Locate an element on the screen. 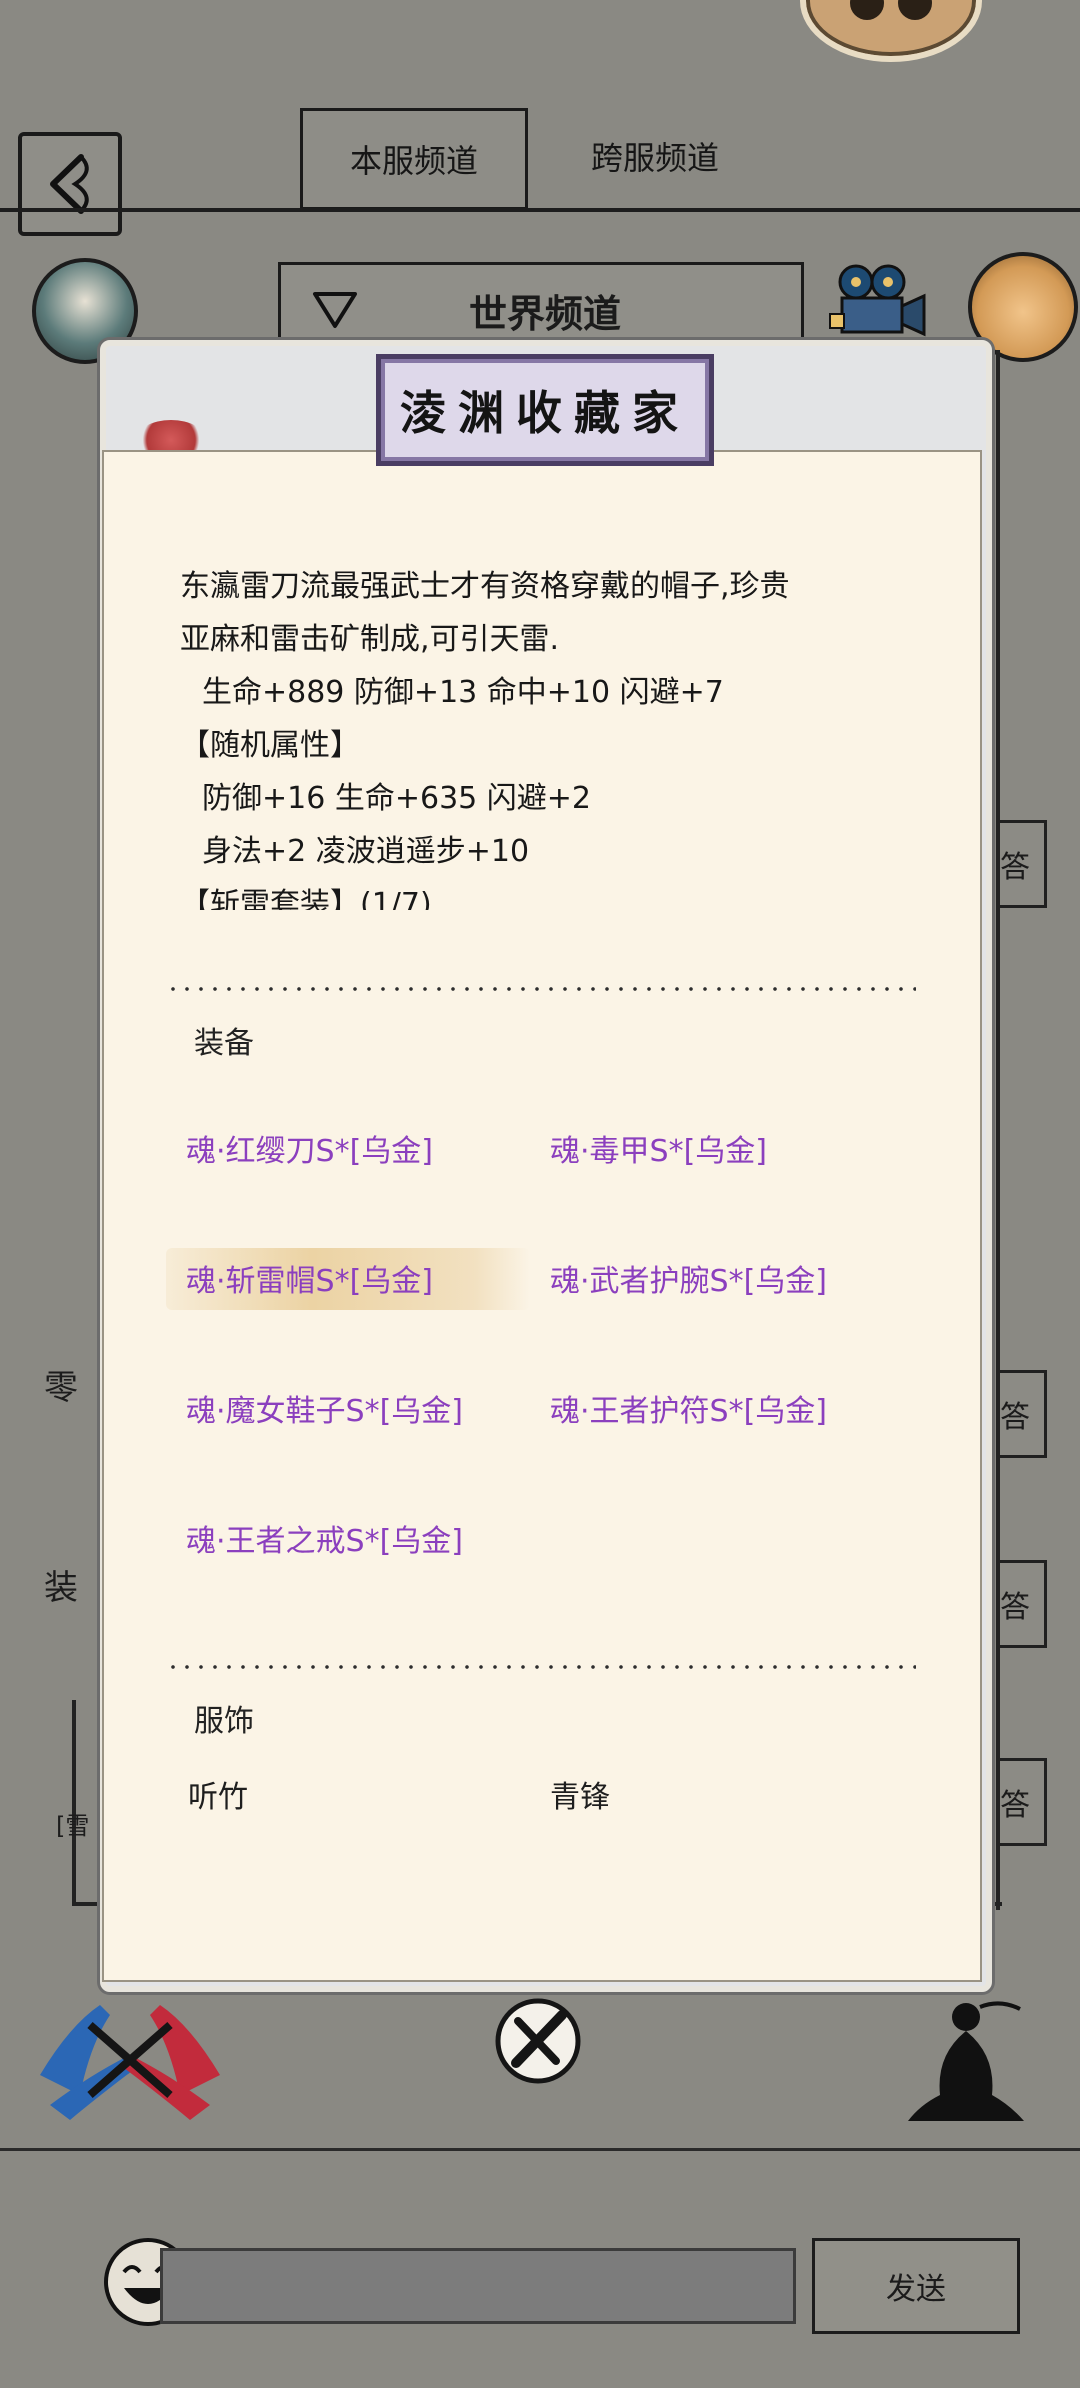  chat-input is located at coordinates (478, 2286).